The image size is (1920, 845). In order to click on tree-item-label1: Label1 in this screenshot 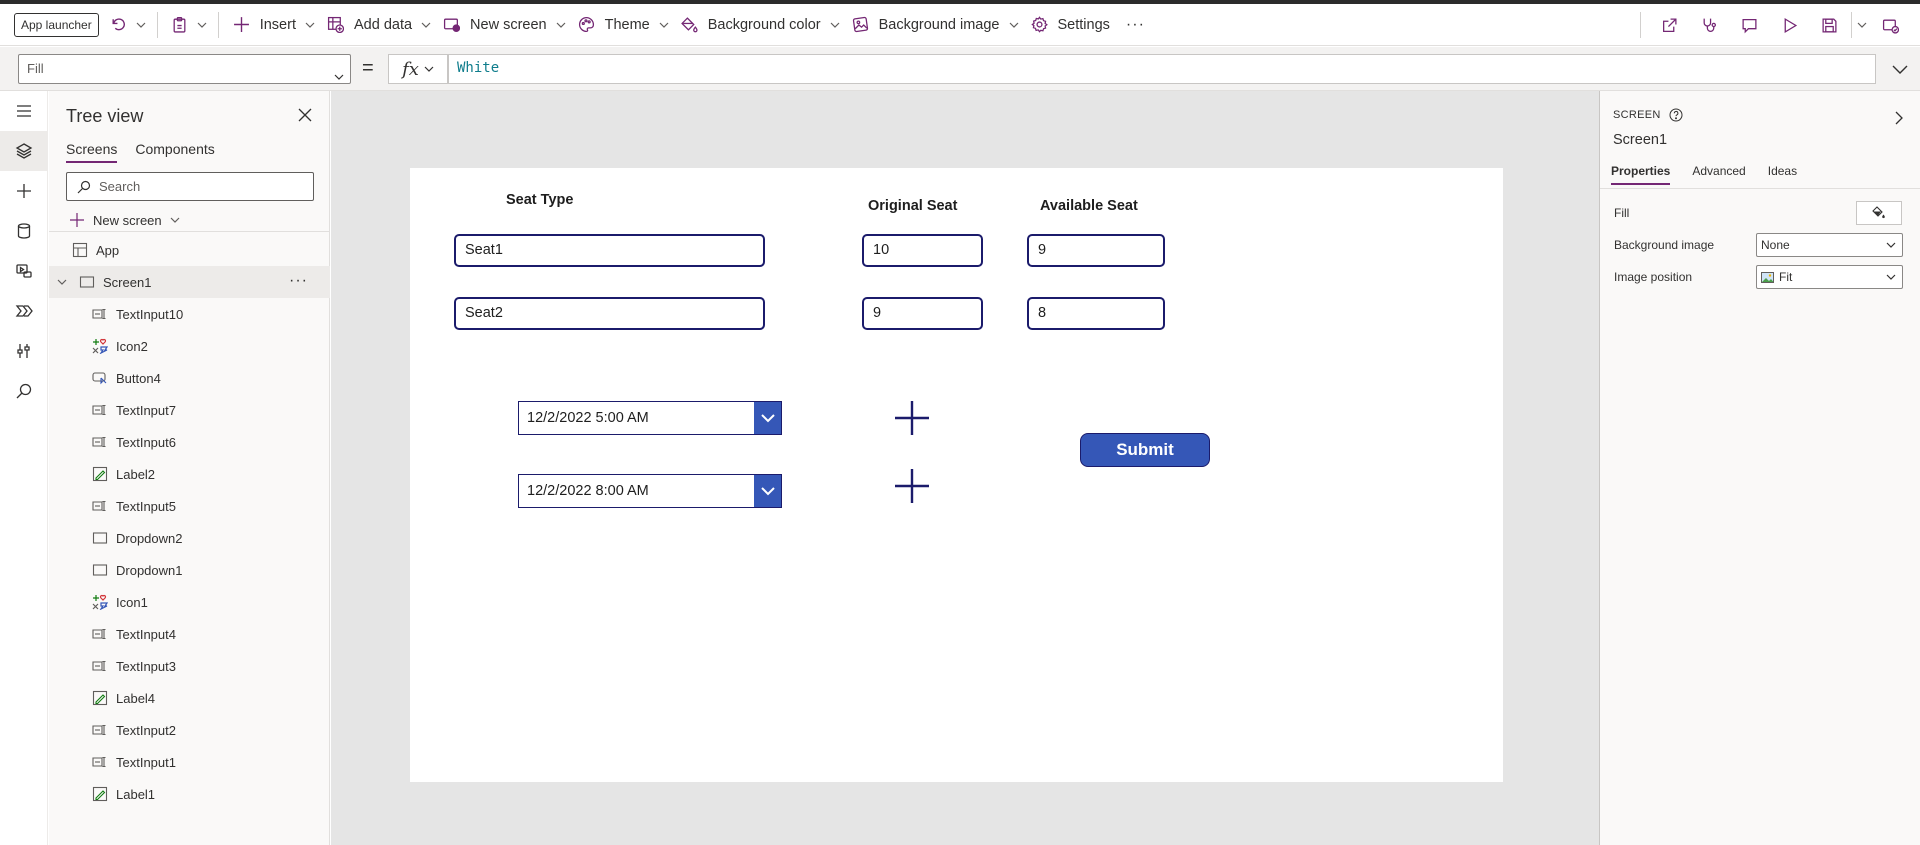, I will do `click(189, 794)`.